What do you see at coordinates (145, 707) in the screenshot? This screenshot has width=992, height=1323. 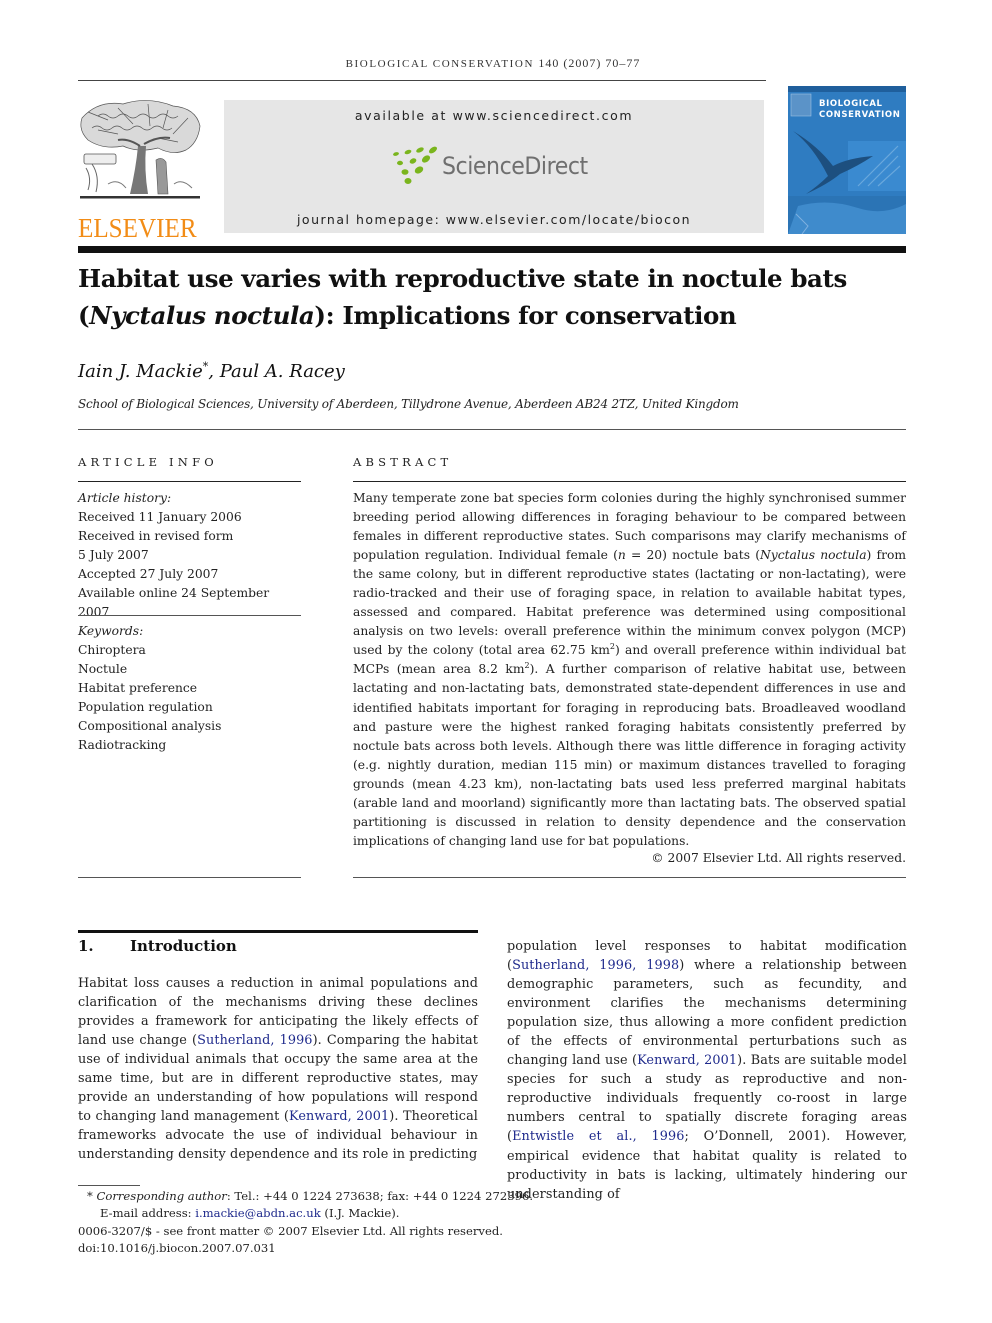 I see `keyword: Population regulation` at bounding box center [145, 707].